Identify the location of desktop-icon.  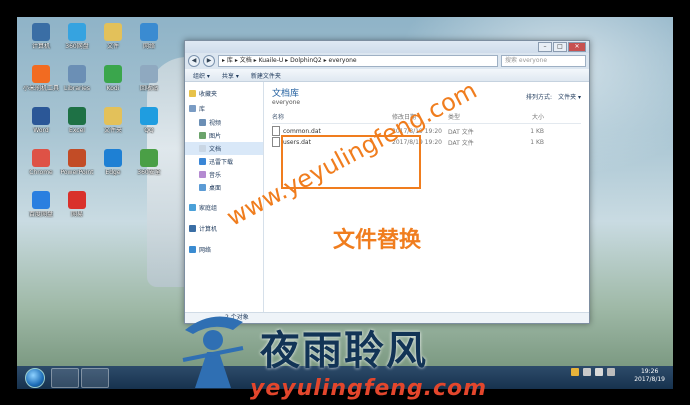
(202, 187).